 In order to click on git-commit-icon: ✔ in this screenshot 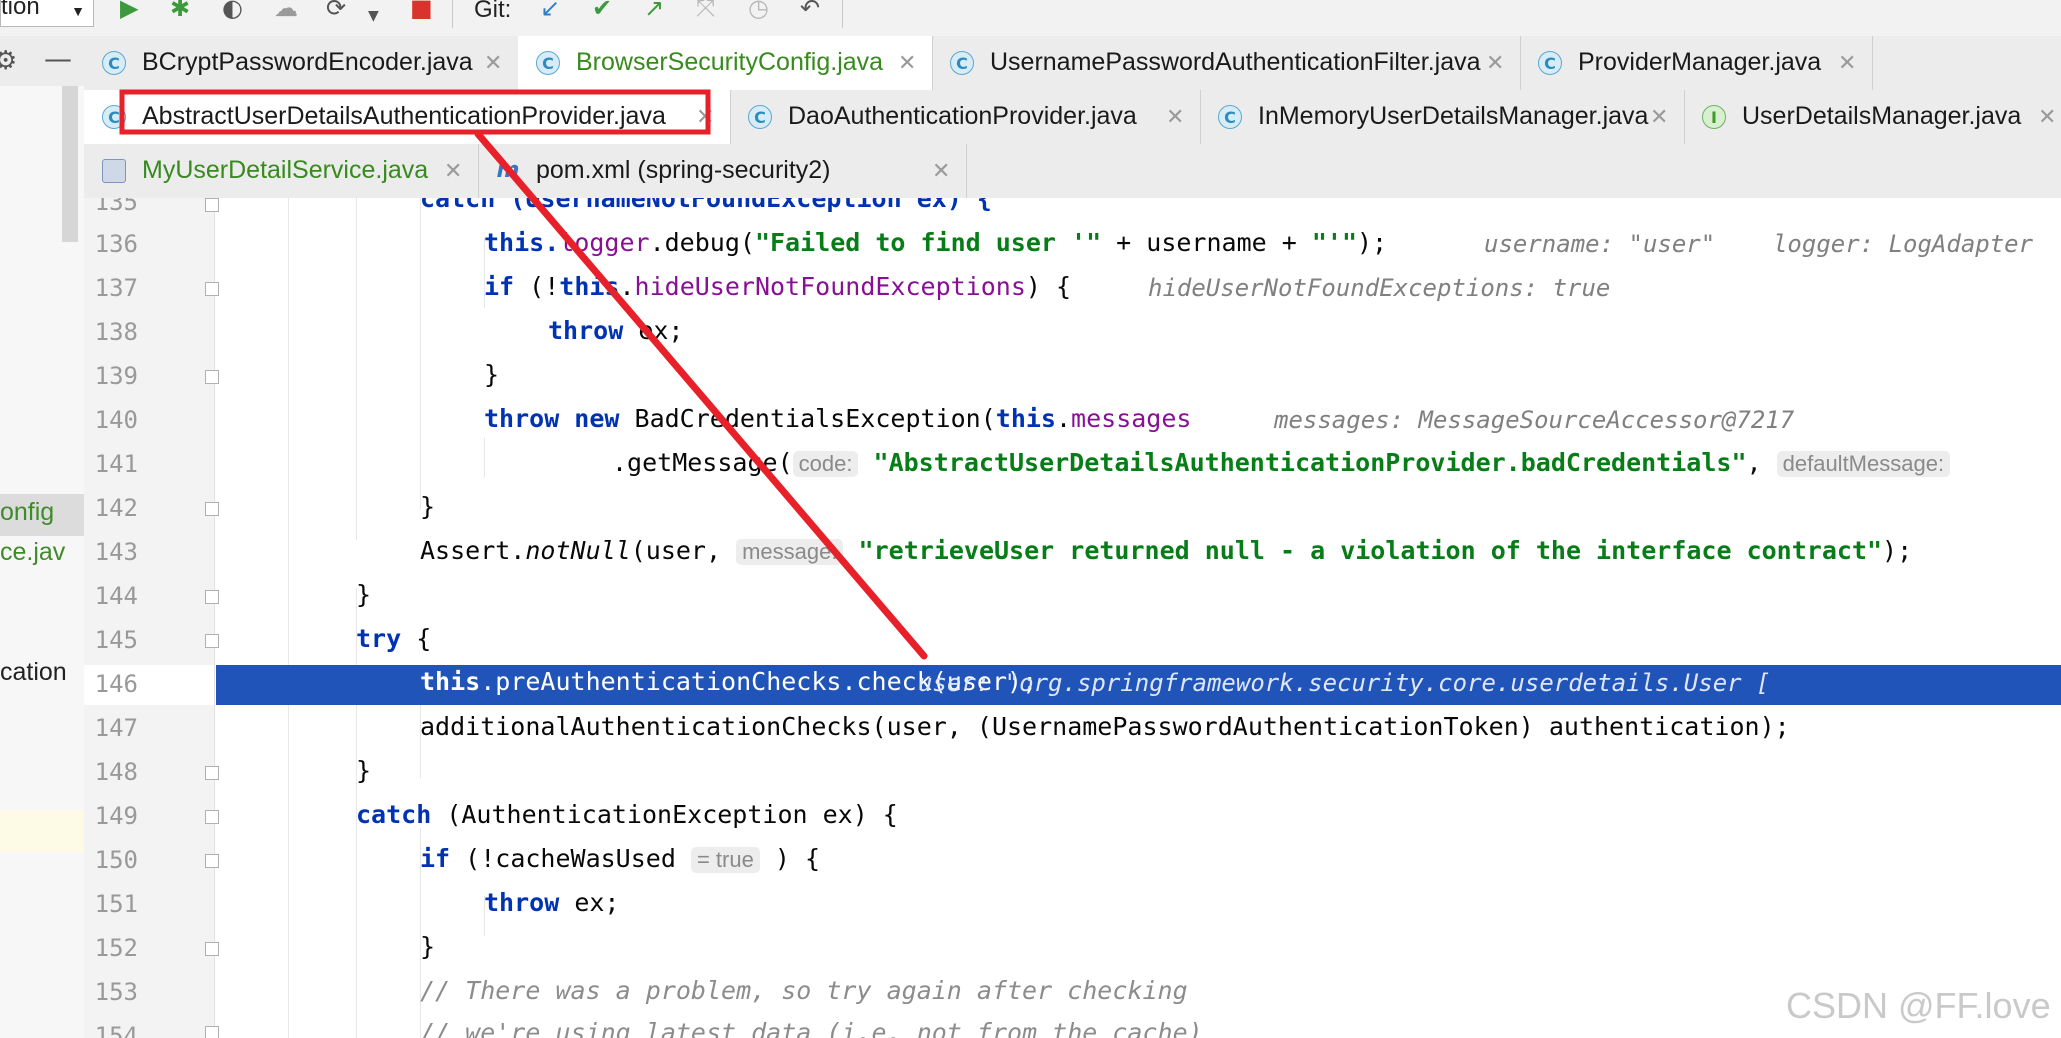, I will do `click(602, 10)`.